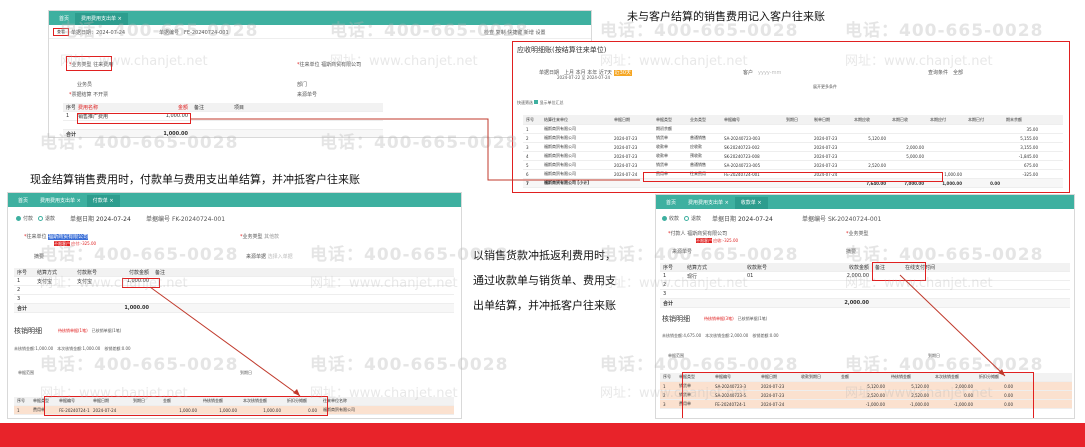  I want to click on connector-arrow, so click(296, 392).